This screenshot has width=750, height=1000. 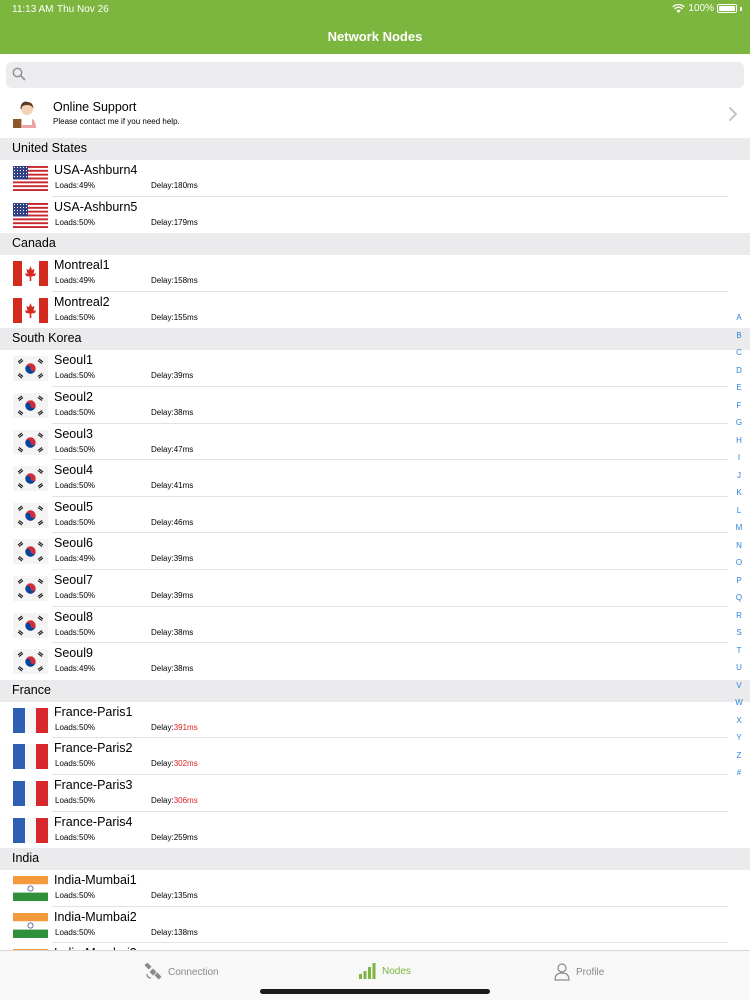 I want to click on node-row: USA-Ashburn5 Loads:50% Delay:179ms, so click(x=375, y=215).